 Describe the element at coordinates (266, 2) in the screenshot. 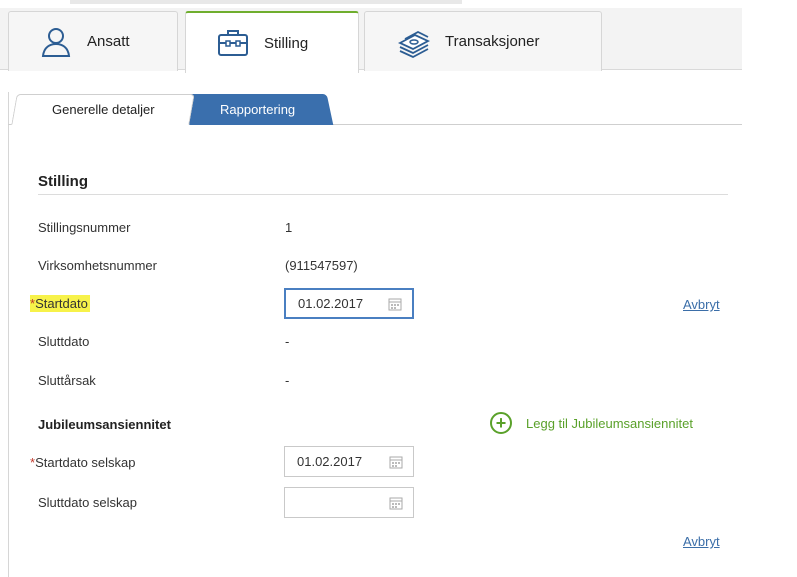

I see `top-strip` at that location.